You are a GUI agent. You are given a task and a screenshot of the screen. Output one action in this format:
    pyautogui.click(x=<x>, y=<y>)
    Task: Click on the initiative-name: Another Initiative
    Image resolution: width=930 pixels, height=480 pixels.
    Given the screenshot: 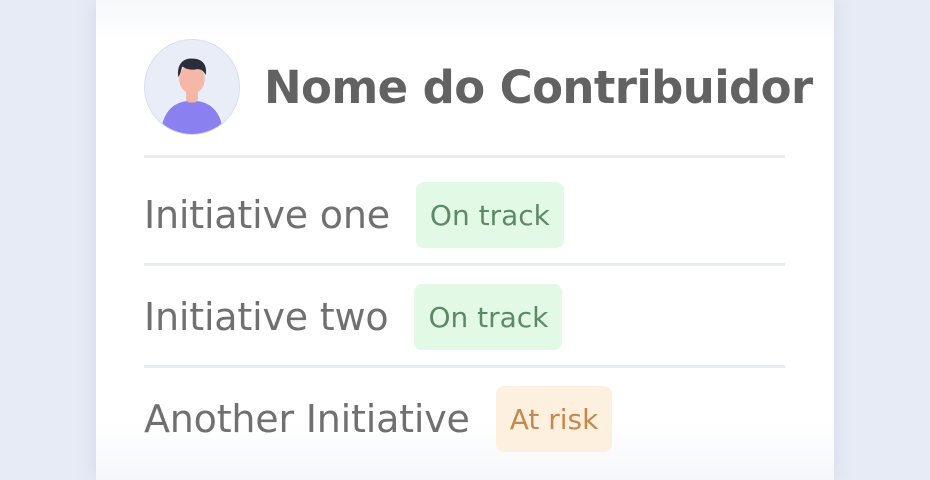 What is the action you would take?
    pyautogui.click(x=307, y=419)
    